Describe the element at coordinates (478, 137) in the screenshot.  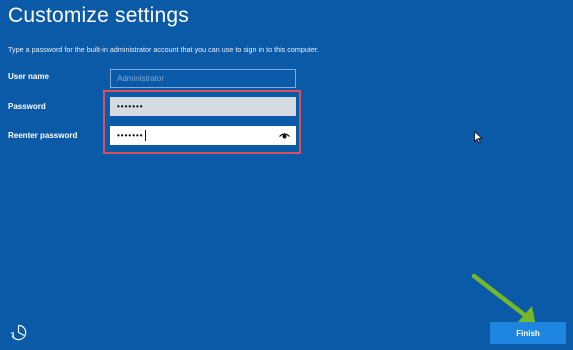
I see `mouse-cursor-icon` at that location.